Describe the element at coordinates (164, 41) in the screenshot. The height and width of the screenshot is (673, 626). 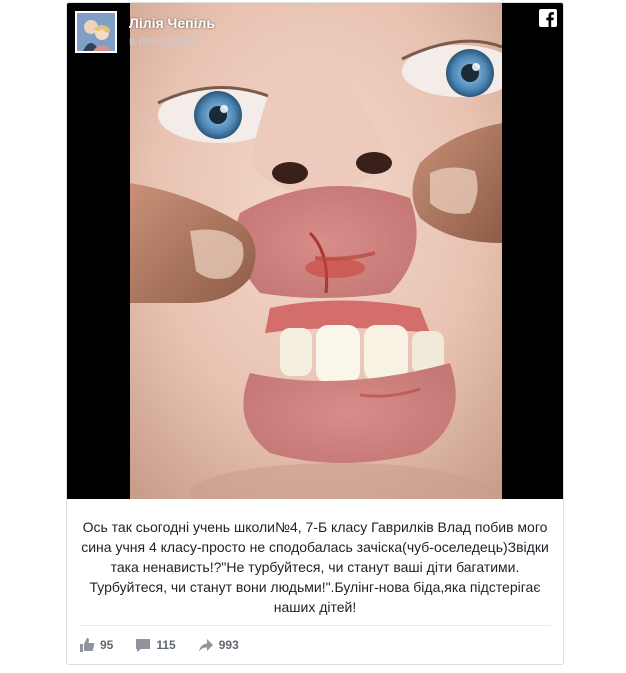
I see `post-timestamp: в понеділник` at that location.